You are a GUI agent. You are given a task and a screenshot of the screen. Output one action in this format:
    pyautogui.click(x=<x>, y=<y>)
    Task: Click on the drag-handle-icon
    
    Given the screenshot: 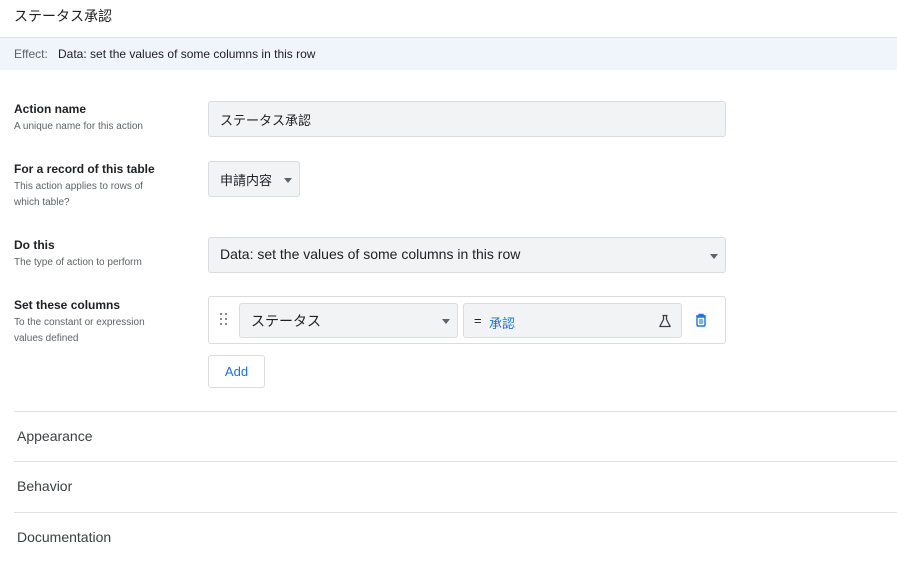 What is the action you would take?
    pyautogui.click(x=224, y=319)
    